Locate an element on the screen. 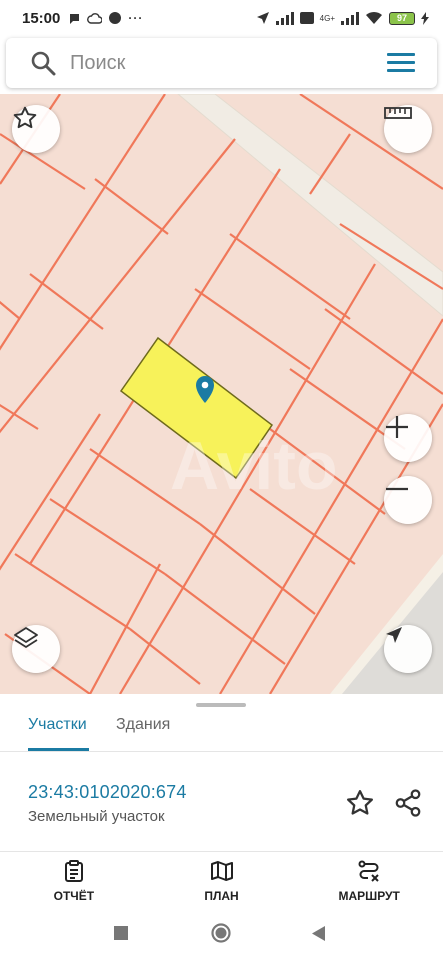 The height and width of the screenshot is (960, 443). network-type: 4G+ is located at coordinates (327, 18).